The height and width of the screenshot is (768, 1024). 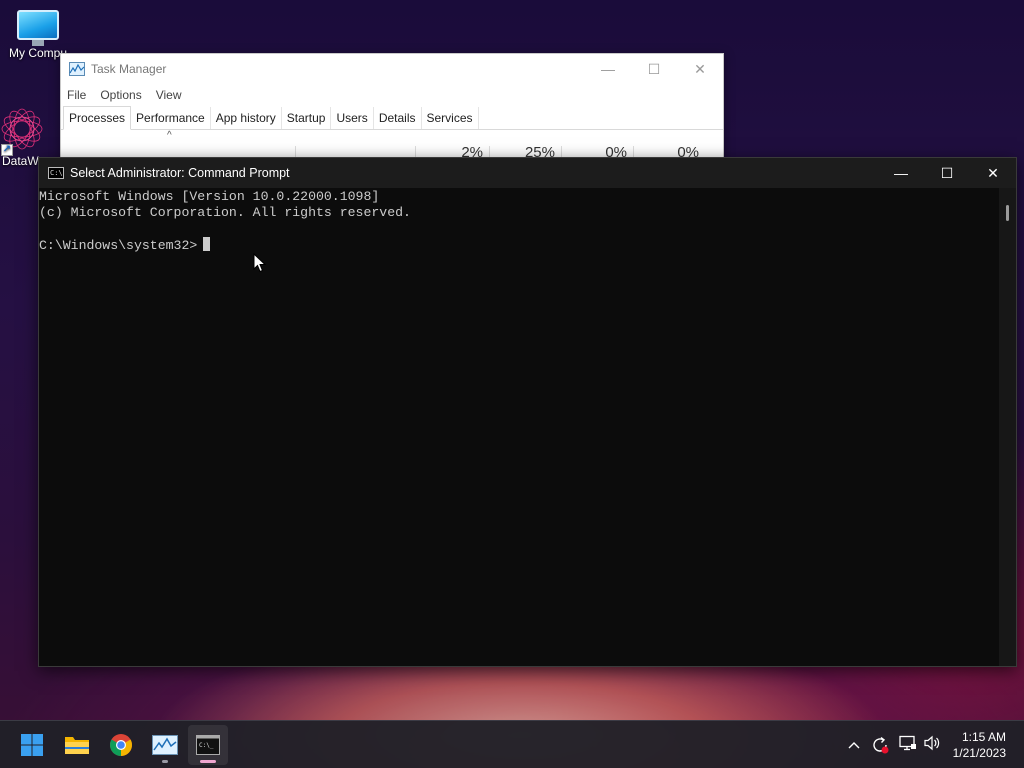 I want to click on volume-icon, so click(x=932, y=745).